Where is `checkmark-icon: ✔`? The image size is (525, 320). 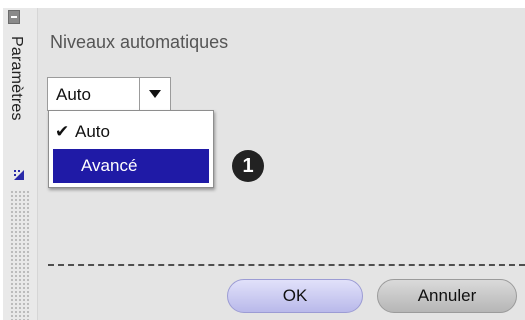
checkmark-icon: ✔ is located at coordinates (62, 131).